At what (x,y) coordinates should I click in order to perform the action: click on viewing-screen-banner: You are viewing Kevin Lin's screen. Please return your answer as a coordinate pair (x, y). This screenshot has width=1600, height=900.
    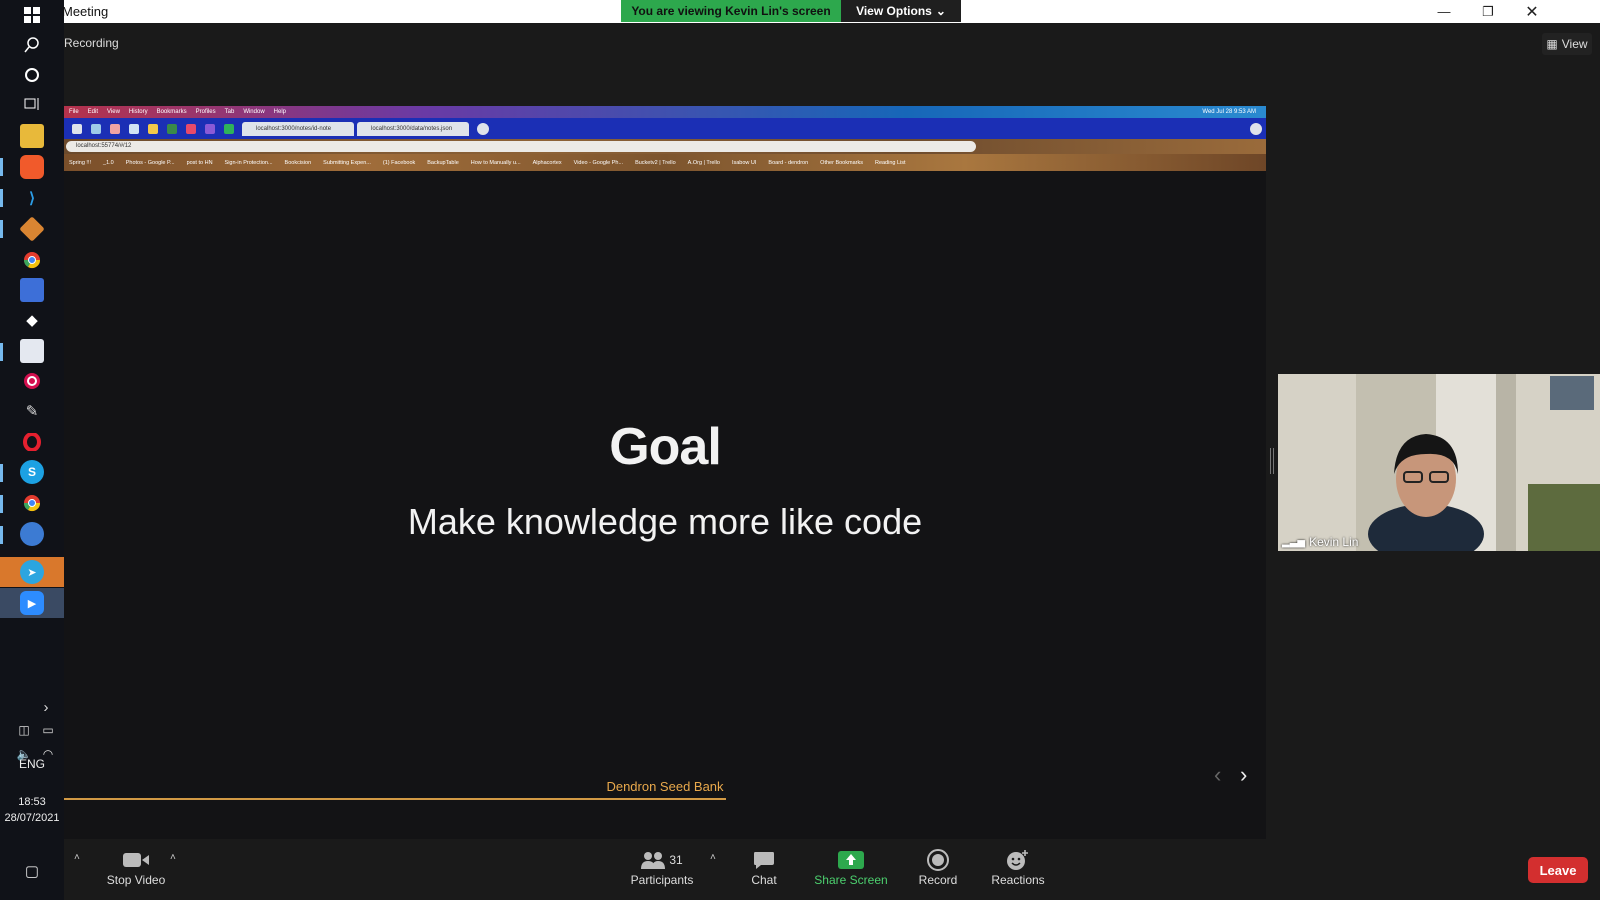
    Looking at the image, I should click on (731, 11).